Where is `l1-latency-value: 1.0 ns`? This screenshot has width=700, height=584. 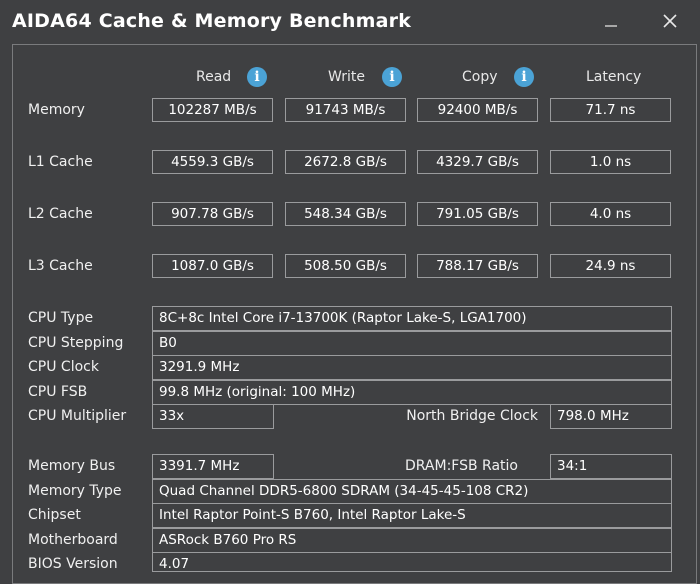 l1-latency-value: 1.0 ns is located at coordinates (610, 162).